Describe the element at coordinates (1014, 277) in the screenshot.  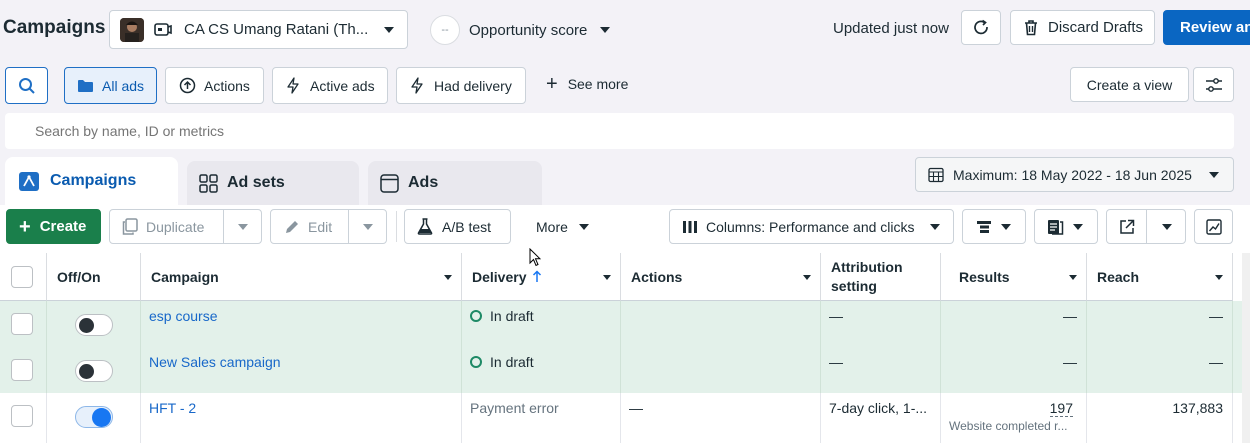
I see `header-results: Results` at that location.